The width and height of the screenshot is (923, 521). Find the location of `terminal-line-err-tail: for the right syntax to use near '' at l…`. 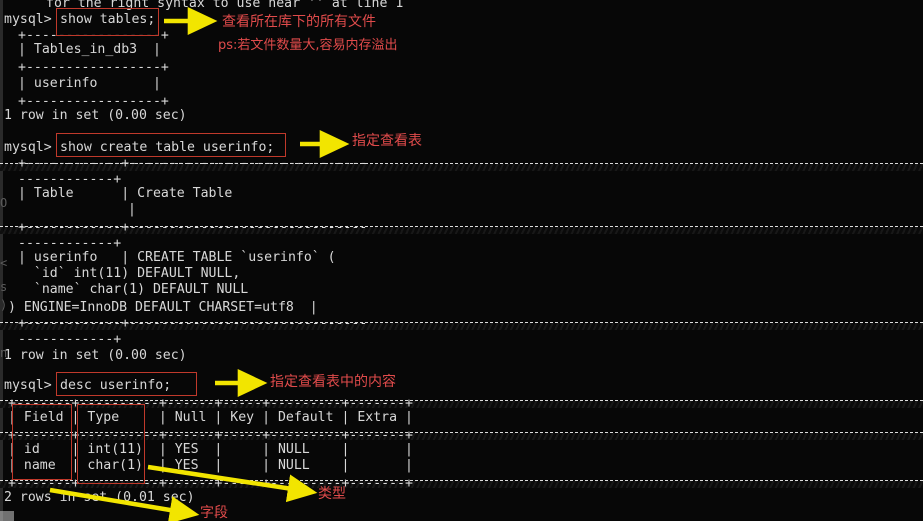

terminal-line-err-tail: for the right syntax to use near '' at l… is located at coordinates (225, 5).